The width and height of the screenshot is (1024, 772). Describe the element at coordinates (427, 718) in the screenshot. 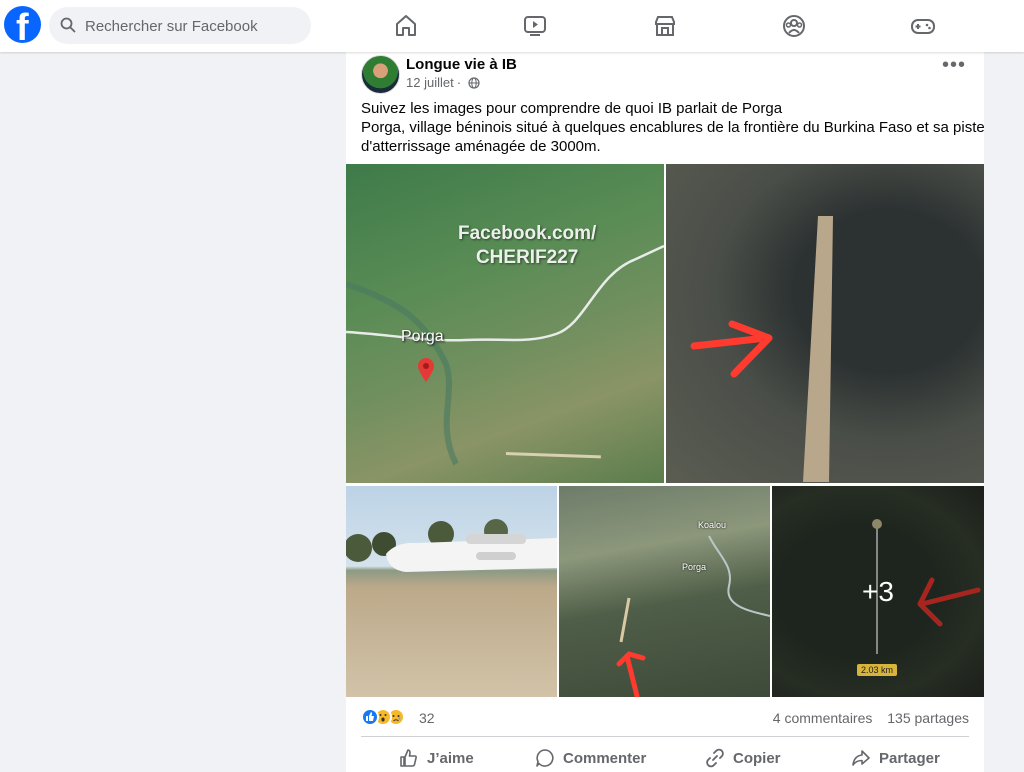

I see `reaction-count: 32` at that location.